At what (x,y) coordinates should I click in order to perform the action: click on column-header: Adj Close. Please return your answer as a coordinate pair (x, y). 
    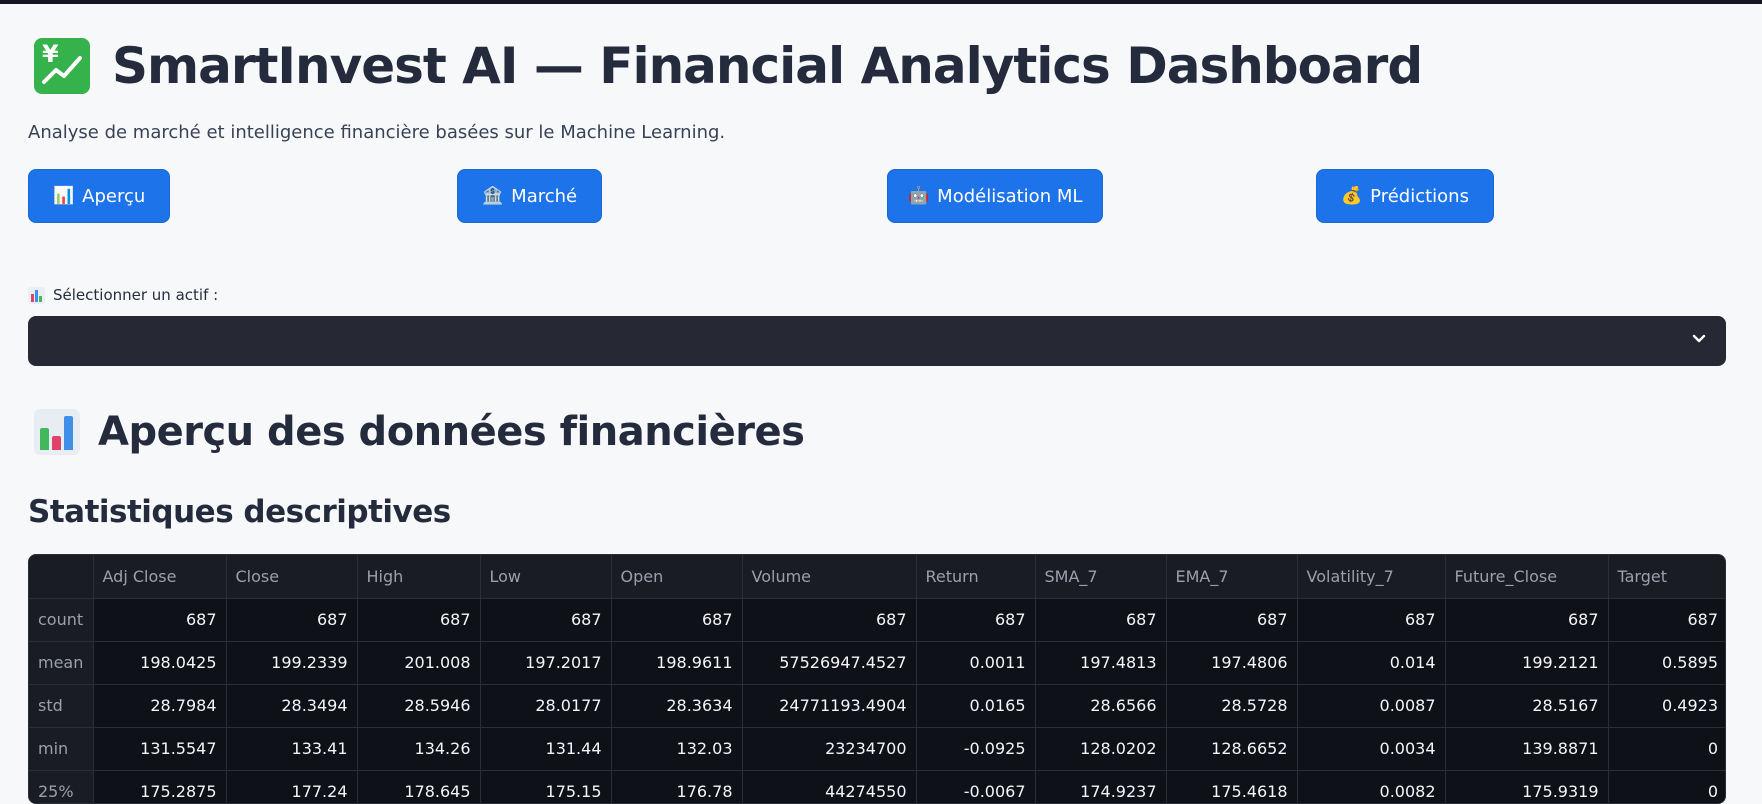
    Looking at the image, I should click on (160, 577).